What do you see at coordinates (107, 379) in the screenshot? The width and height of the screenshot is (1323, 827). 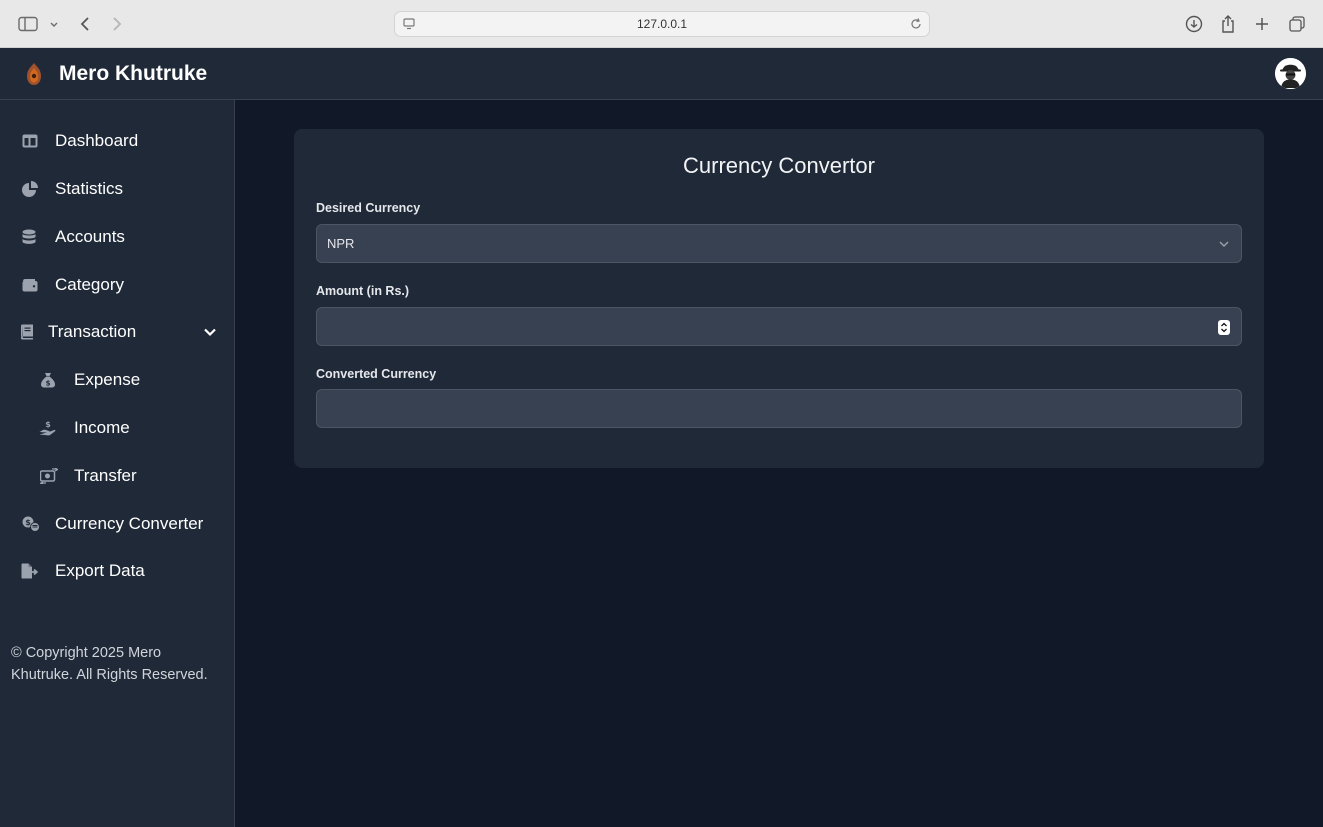 I see `sidebar-item-label: Expense` at bounding box center [107, 379].